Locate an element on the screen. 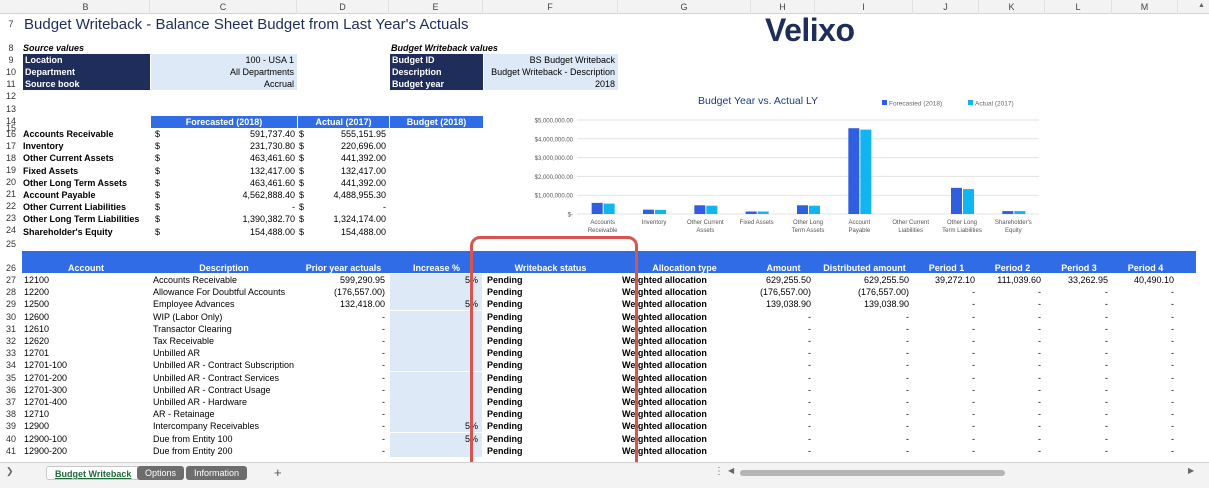  row-number: 31 is located at coordinates (11, 329).